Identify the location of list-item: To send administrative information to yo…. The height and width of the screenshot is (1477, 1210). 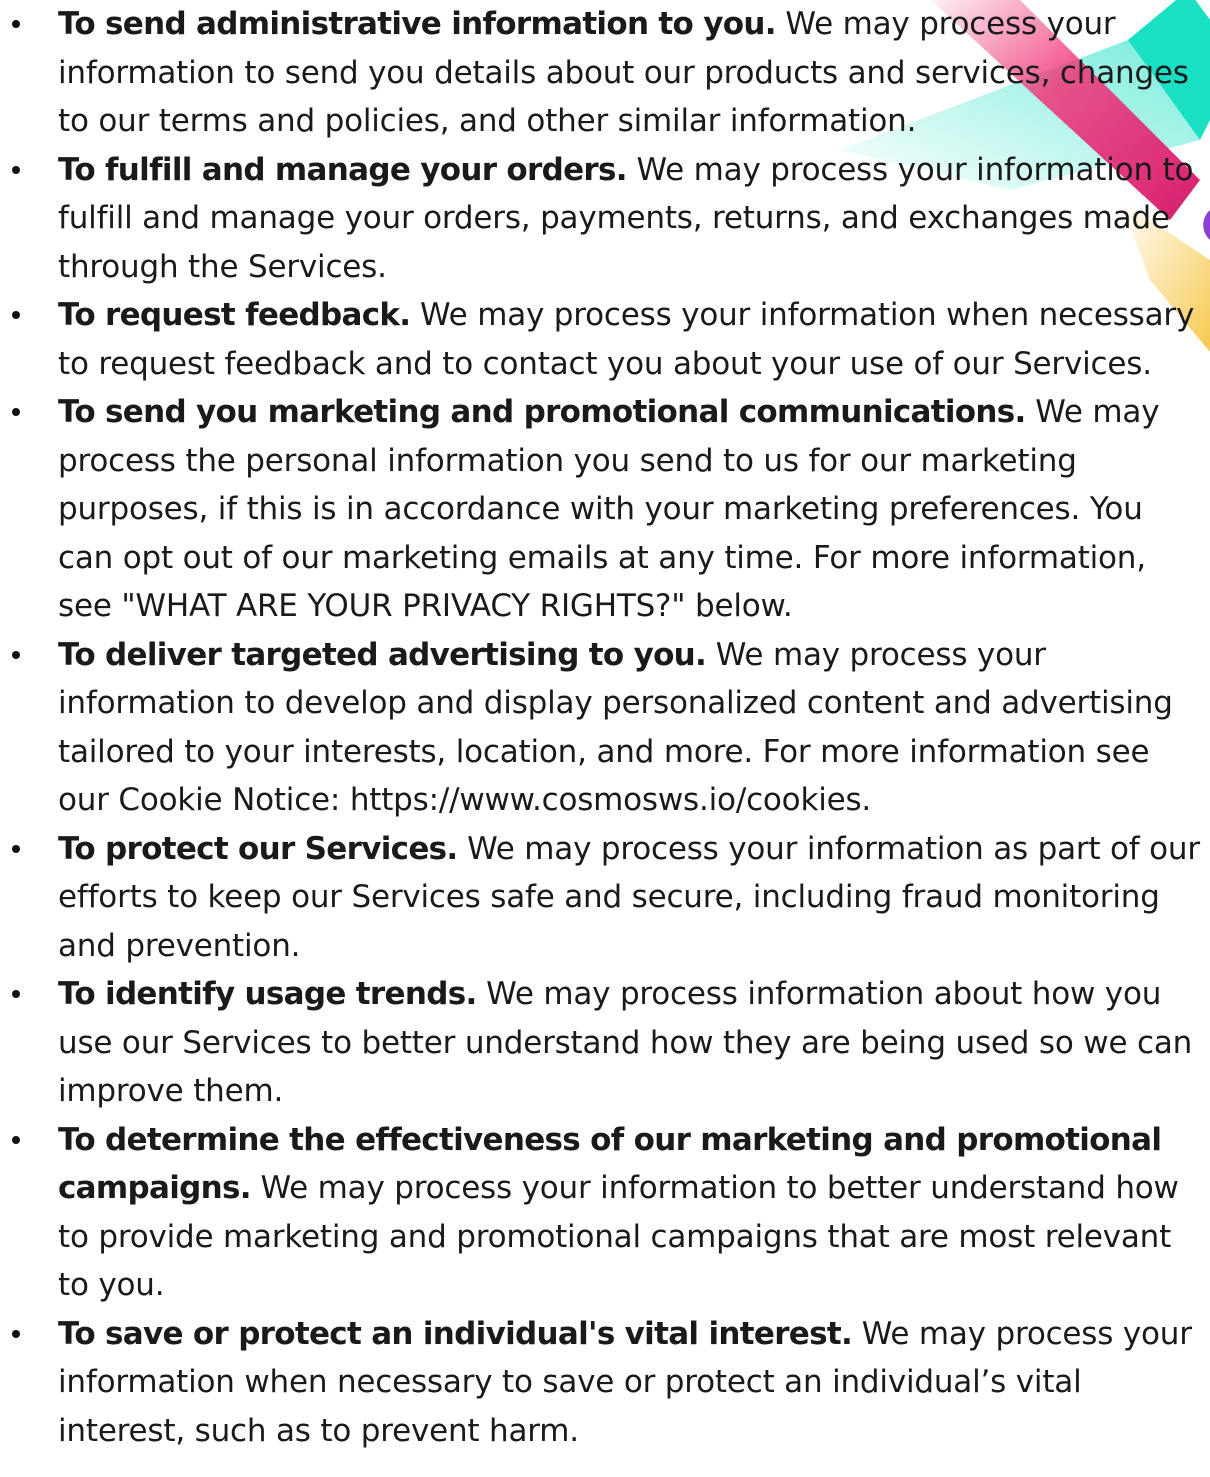
(605, 73).